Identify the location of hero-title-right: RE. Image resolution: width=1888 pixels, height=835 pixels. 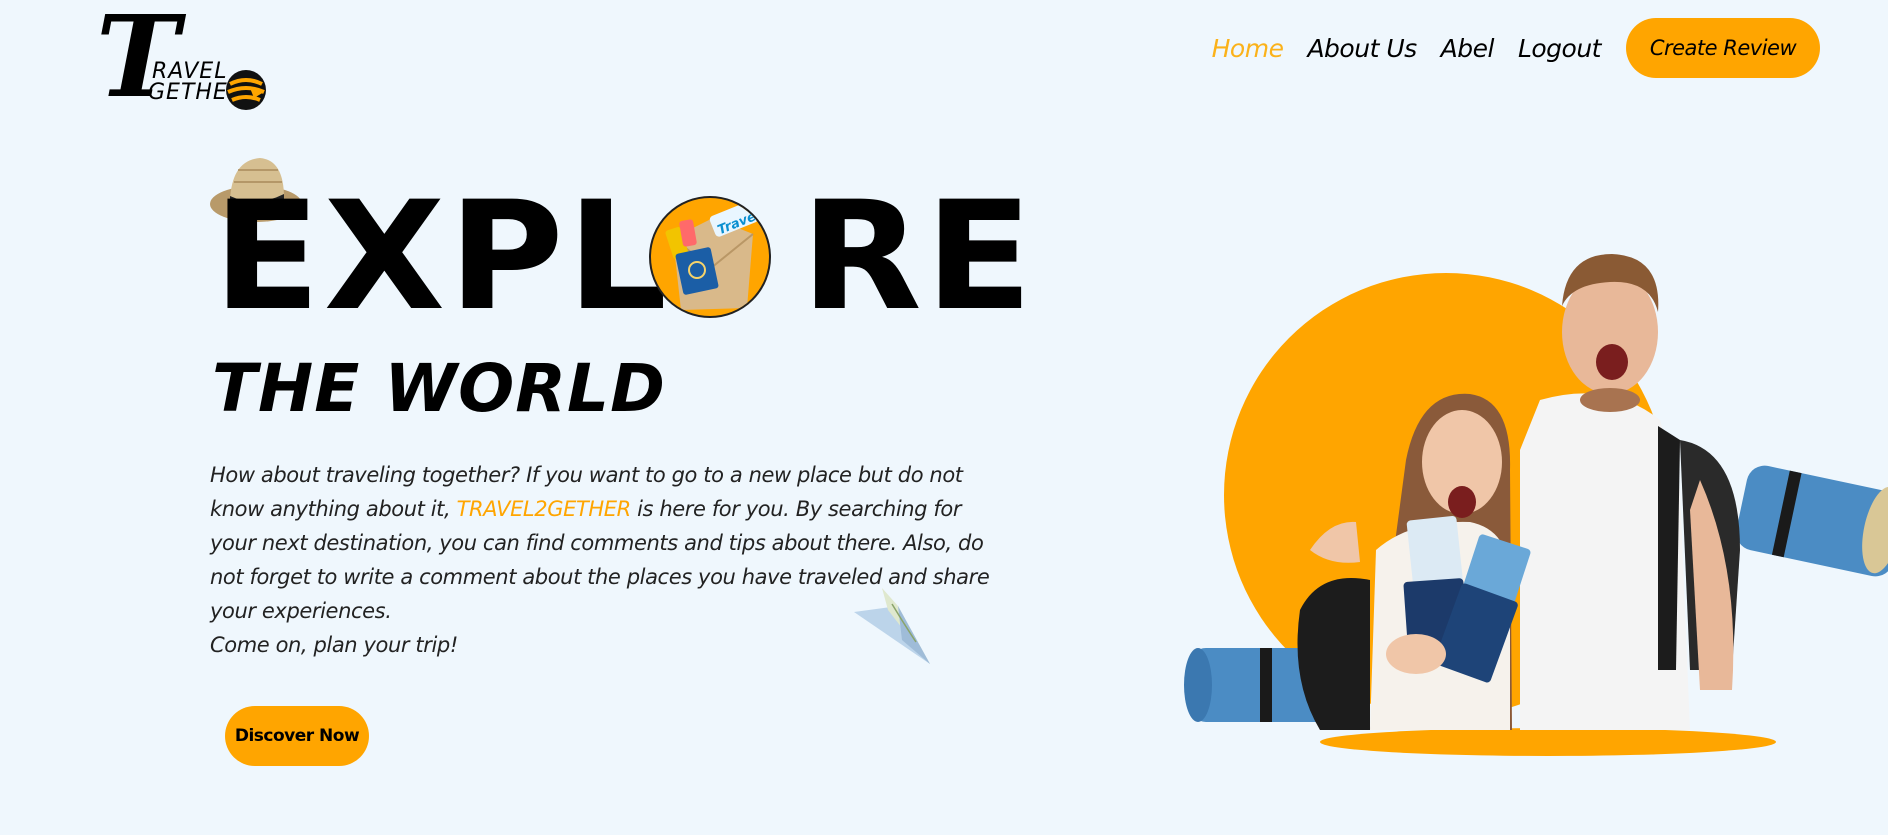
(918, 257).